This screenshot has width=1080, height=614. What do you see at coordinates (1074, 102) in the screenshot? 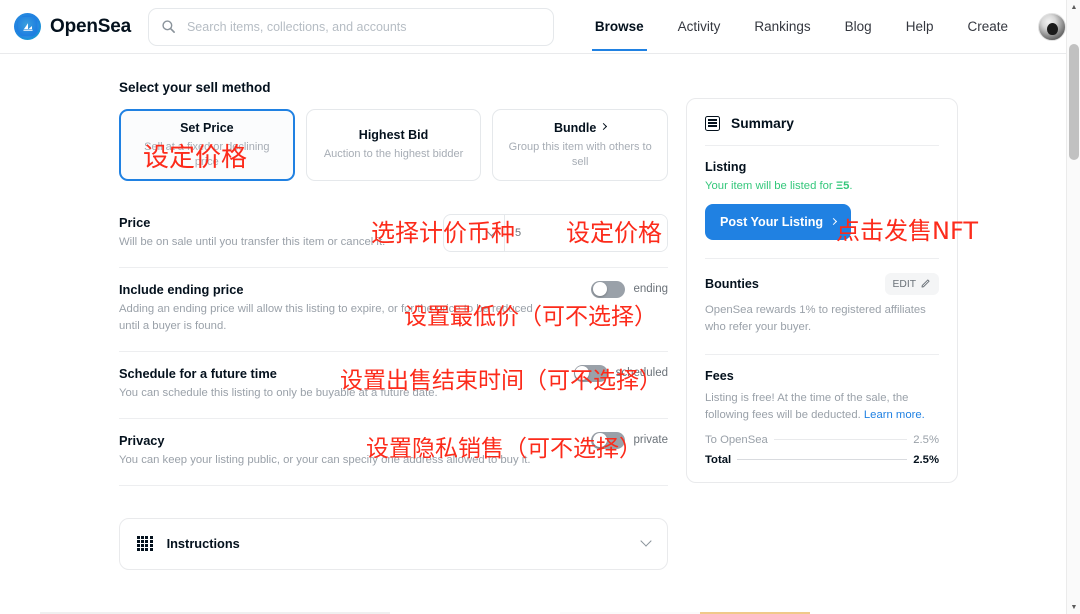
I see `scrollbar-thumb` at bounding box center [1074, 102].